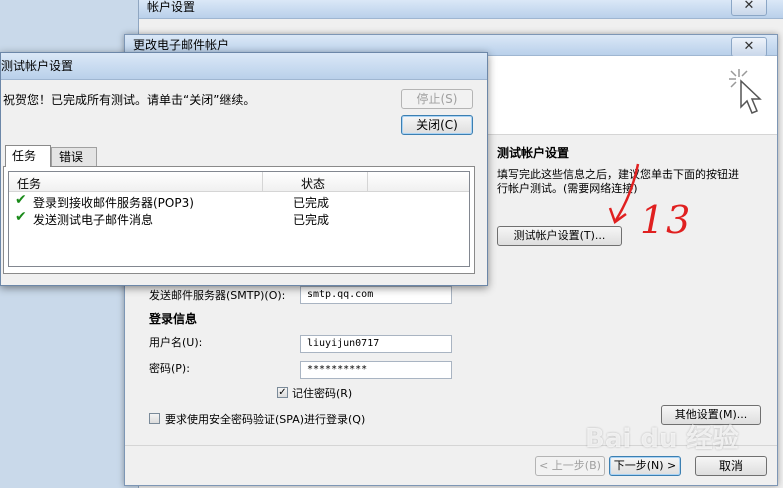  Describe the element at coordinates (173, 319) in the screenshot. I see `login-info-heading: 登录信息` at that location.